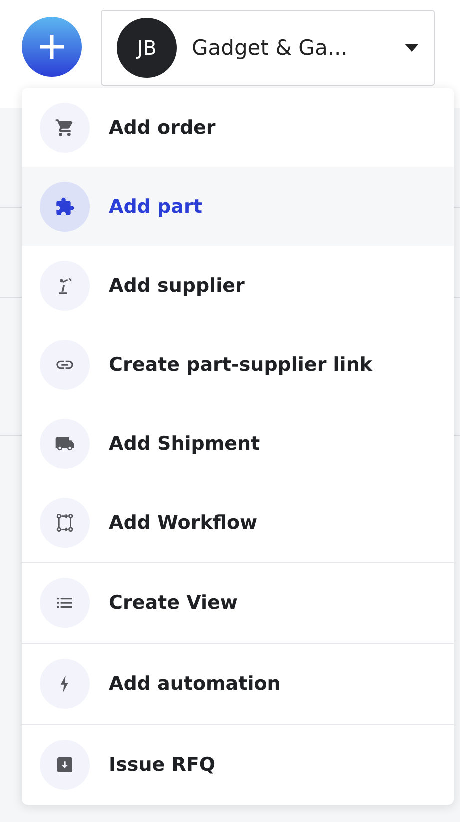 The height and width of the screenshot is (822, 460). What do you see at coordinates (238, 206) in the screenshot?
I see `menu-item: Add part` at bounding box center [238, 206].